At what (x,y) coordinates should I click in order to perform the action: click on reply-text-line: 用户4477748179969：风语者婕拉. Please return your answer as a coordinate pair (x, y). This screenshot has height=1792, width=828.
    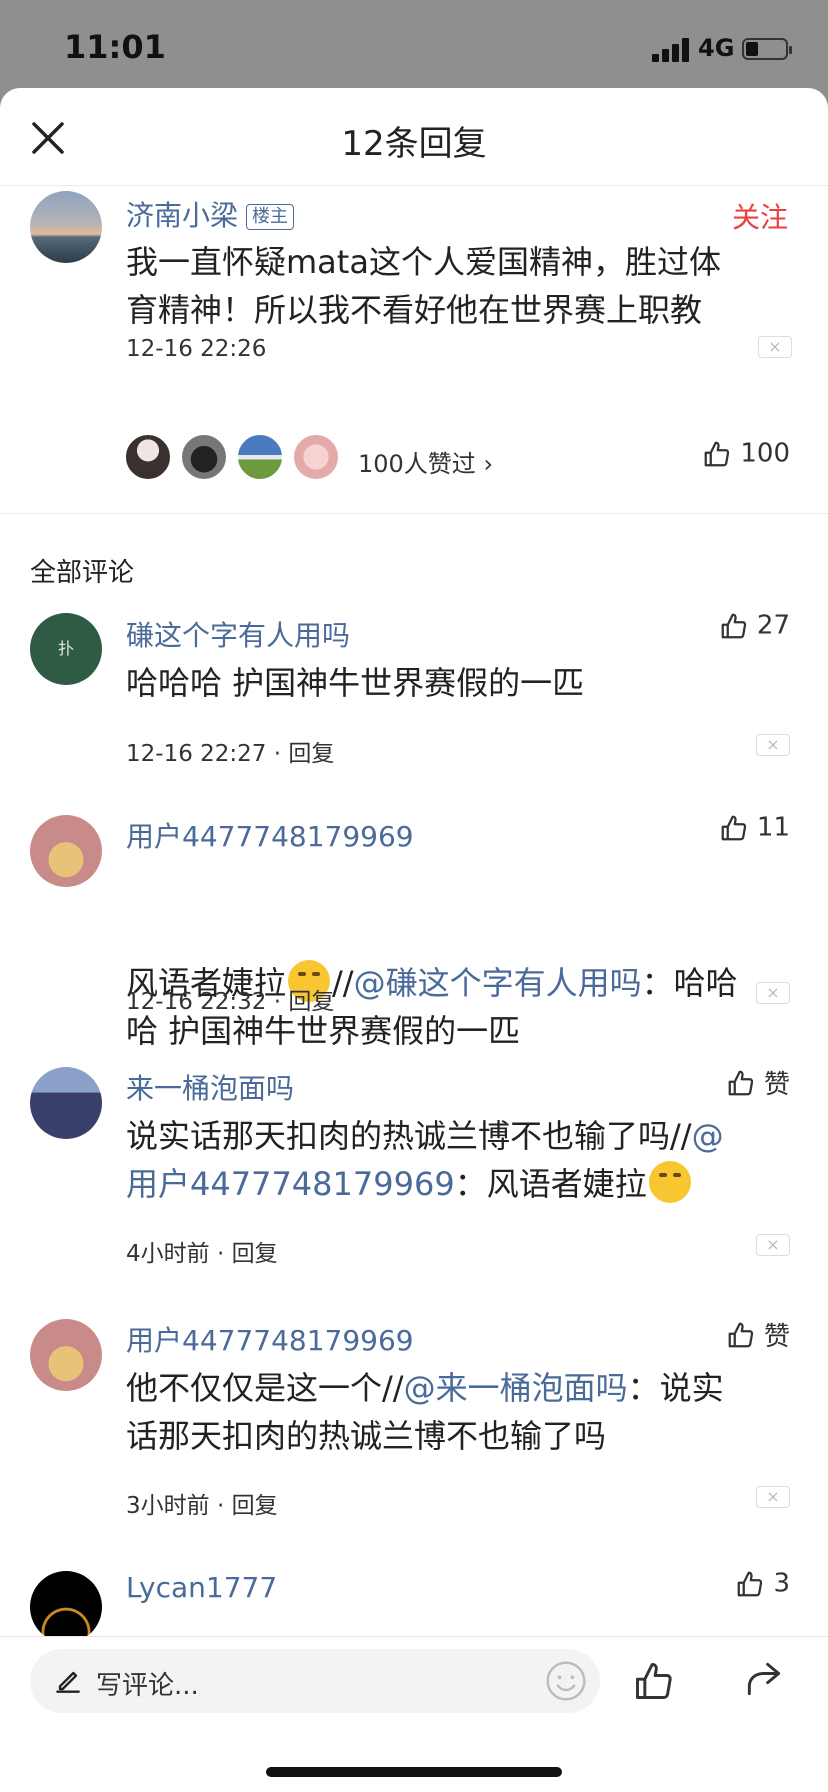
    Looking at the image, I should click on (466, 1184).